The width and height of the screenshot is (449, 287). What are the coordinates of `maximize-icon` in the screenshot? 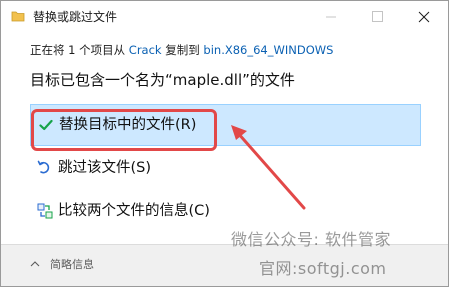 It's located at (377, 16).